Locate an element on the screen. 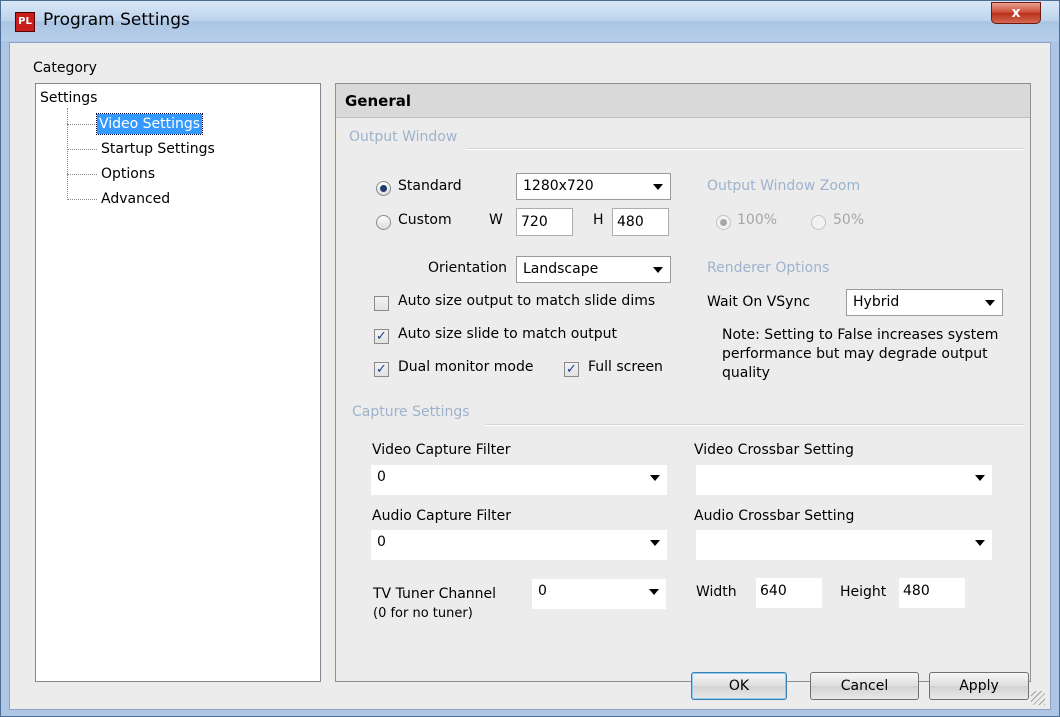 Image resolution: width=1060 pixels, height=717 pixels. tree-item-video-settings: Video Settings is located at coordinates (149, 124).